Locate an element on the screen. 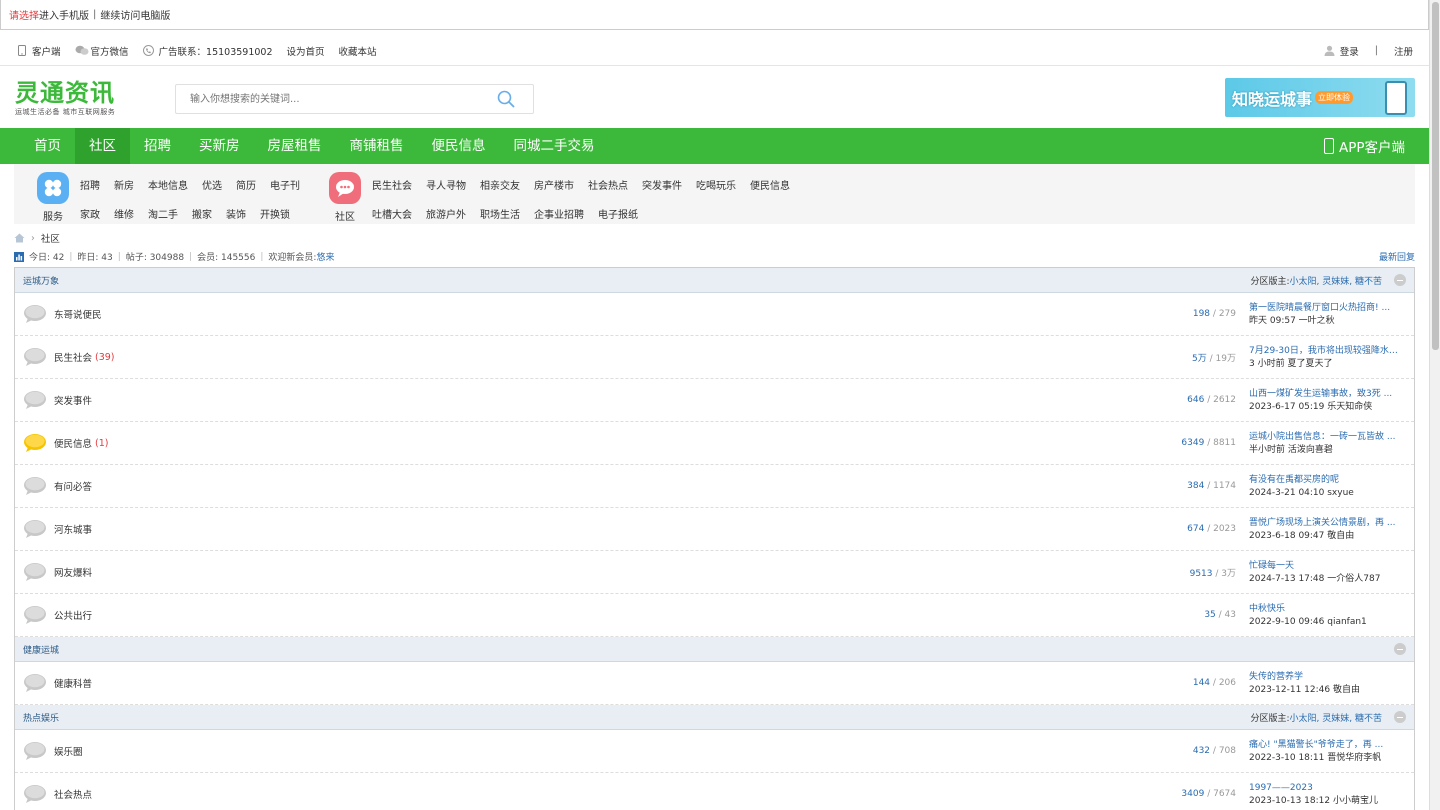  wechat-link: 官方微信 is located at coordinates (102, 51).